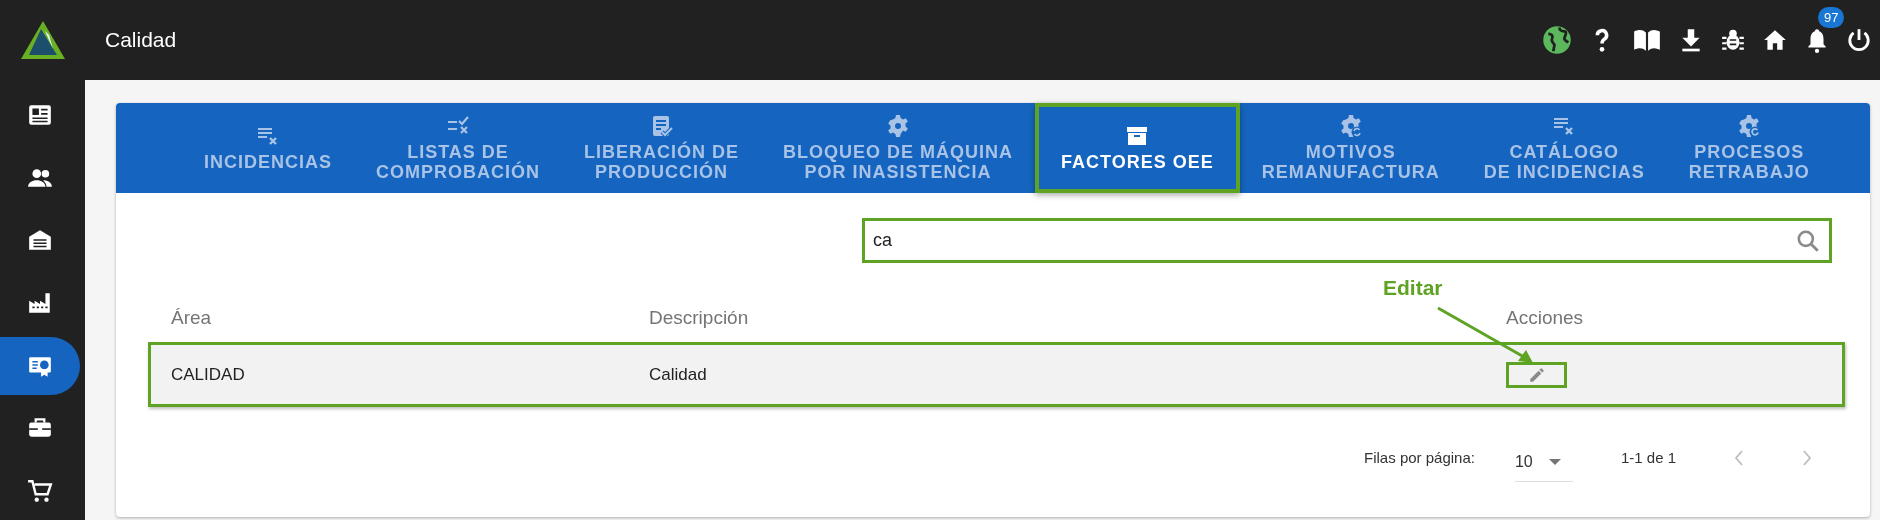 The width and height of the screenshot is (1880, 520). I want to click on rows-per-page-select: 10, so click(1543, 464).